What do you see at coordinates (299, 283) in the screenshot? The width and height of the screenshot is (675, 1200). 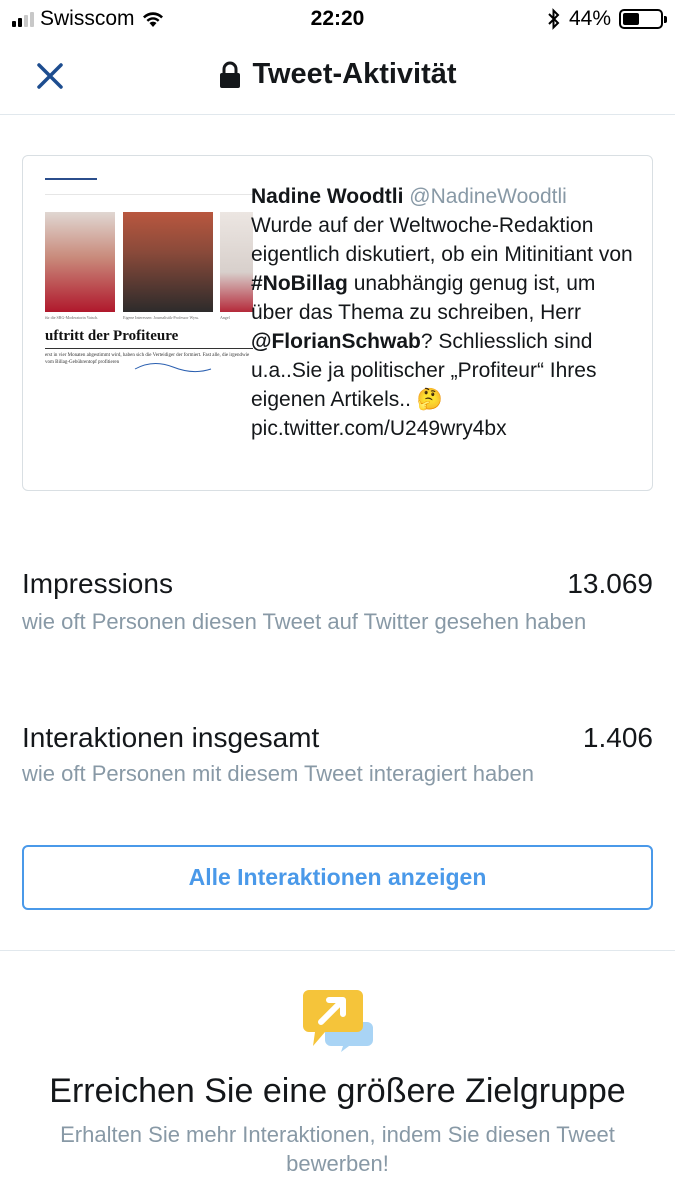 I see `tweet-hashtag: #NoBillag` at bounding box center [299, 283].